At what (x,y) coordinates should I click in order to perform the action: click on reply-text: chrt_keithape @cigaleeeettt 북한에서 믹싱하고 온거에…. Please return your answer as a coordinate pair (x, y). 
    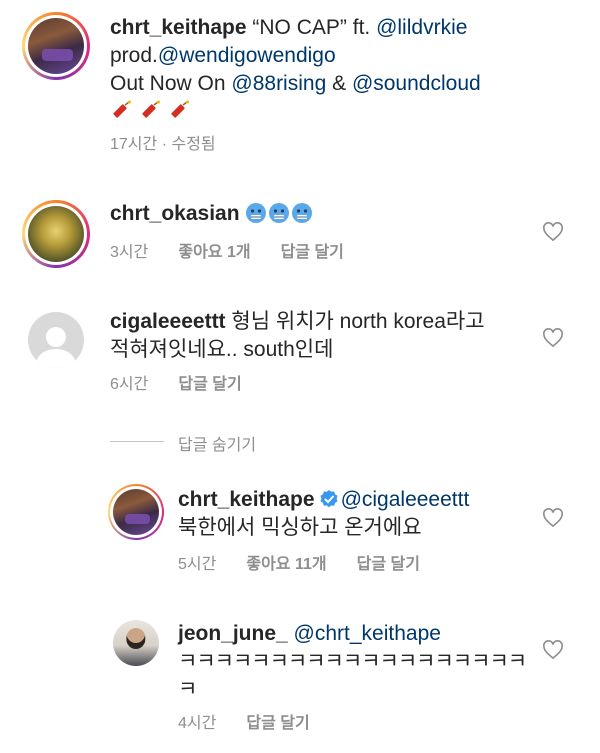
    Looking at the image, I should click on (324, 513).